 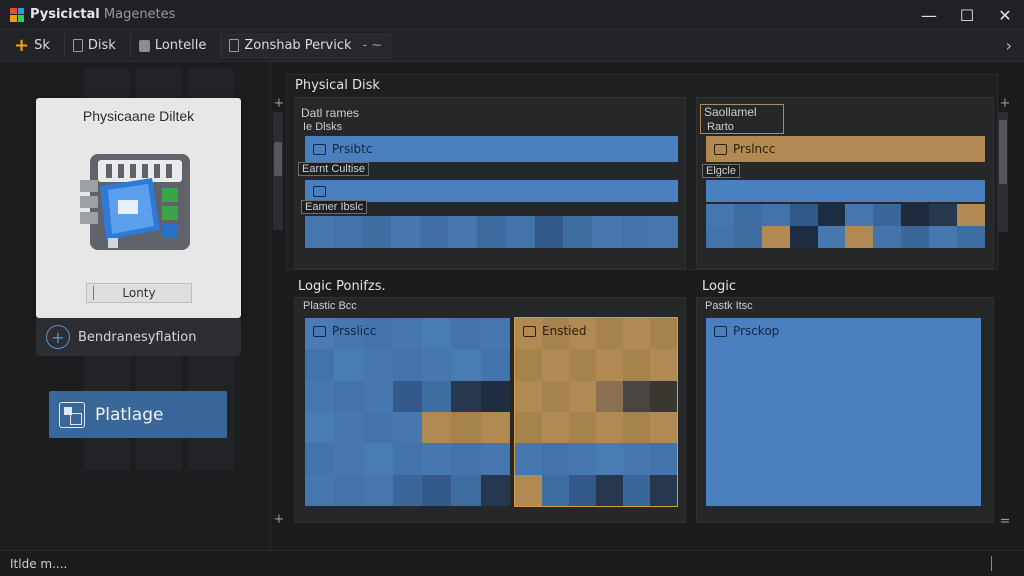 I want to click on toolbar-dropdown: Zonshab Pervick - ~, so click(x=306, y=45).